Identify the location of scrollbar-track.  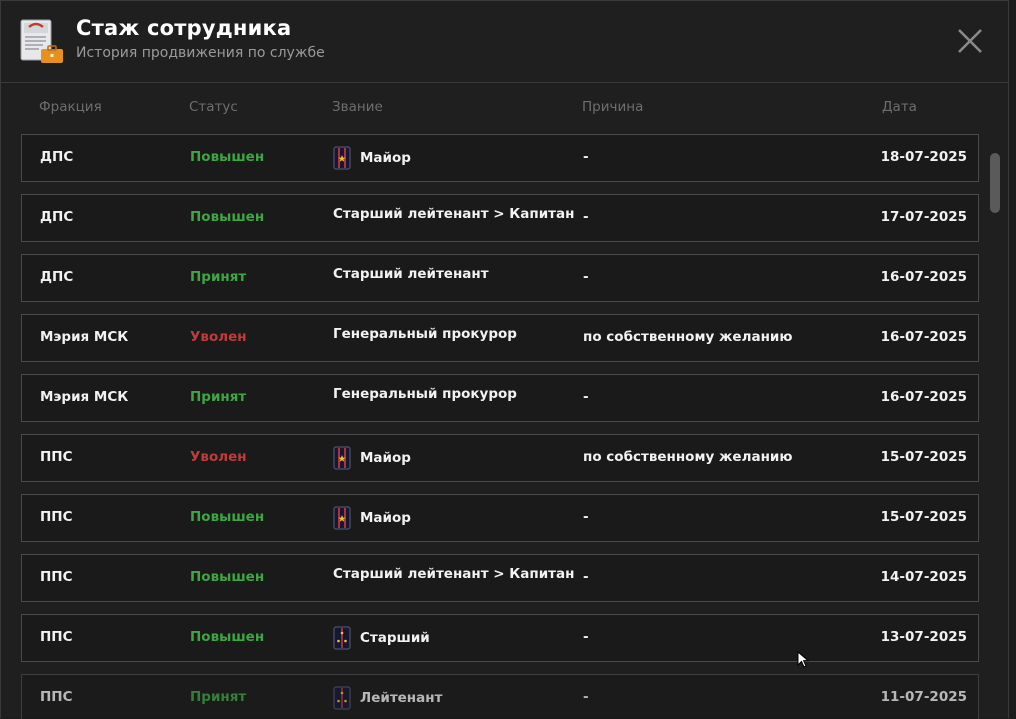
(995, 426).